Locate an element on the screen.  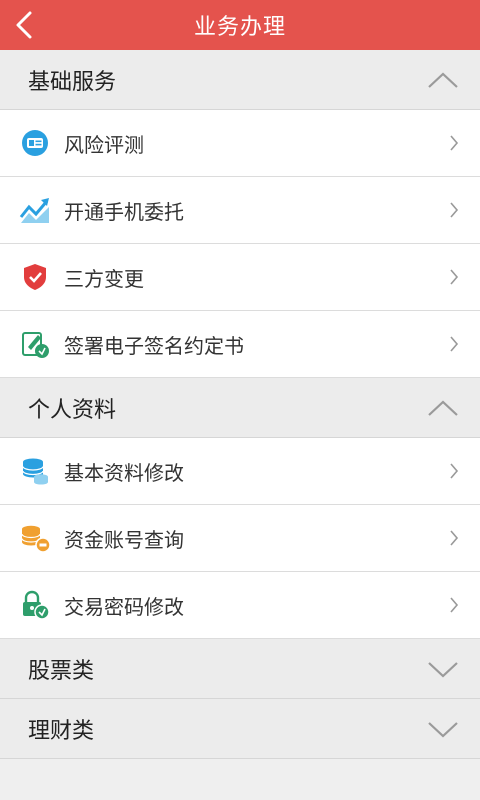
list-item-risk-test: 风险评测 is located at coordinates (240, 143).